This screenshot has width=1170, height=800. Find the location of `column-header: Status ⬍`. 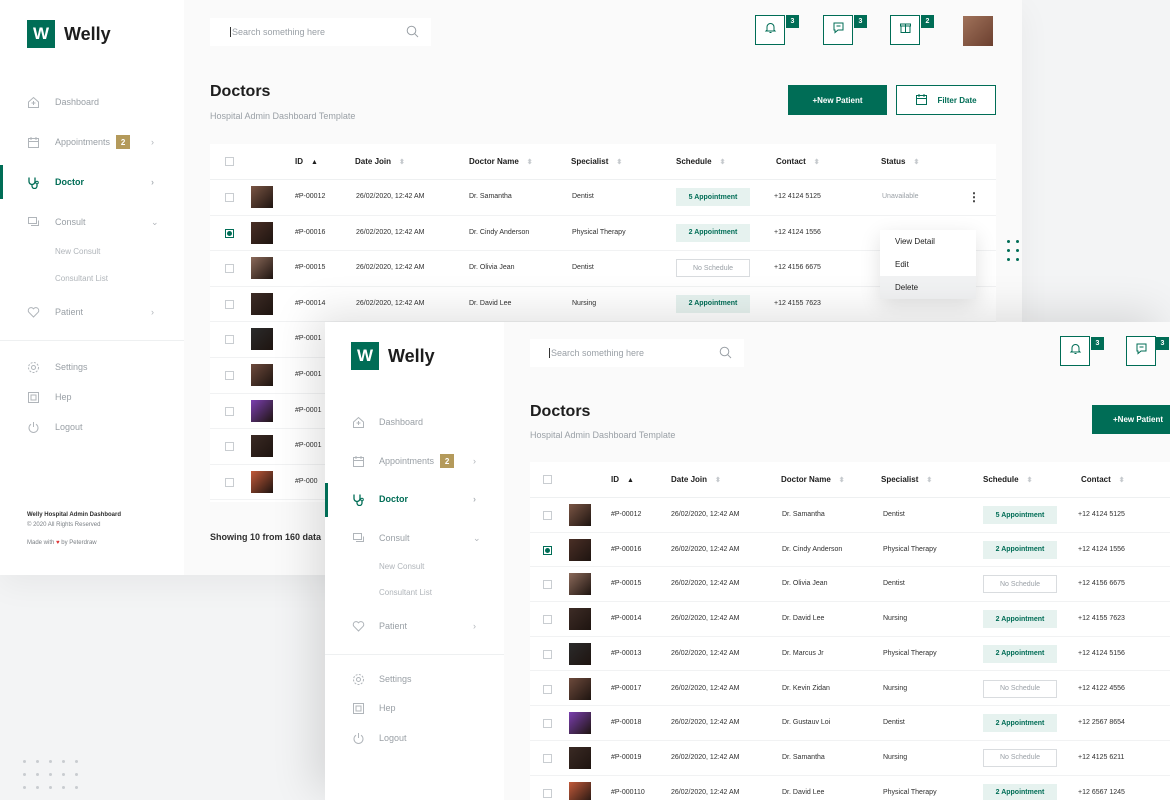

column-header: Status ⬍ is located at coordinates (900, 161).